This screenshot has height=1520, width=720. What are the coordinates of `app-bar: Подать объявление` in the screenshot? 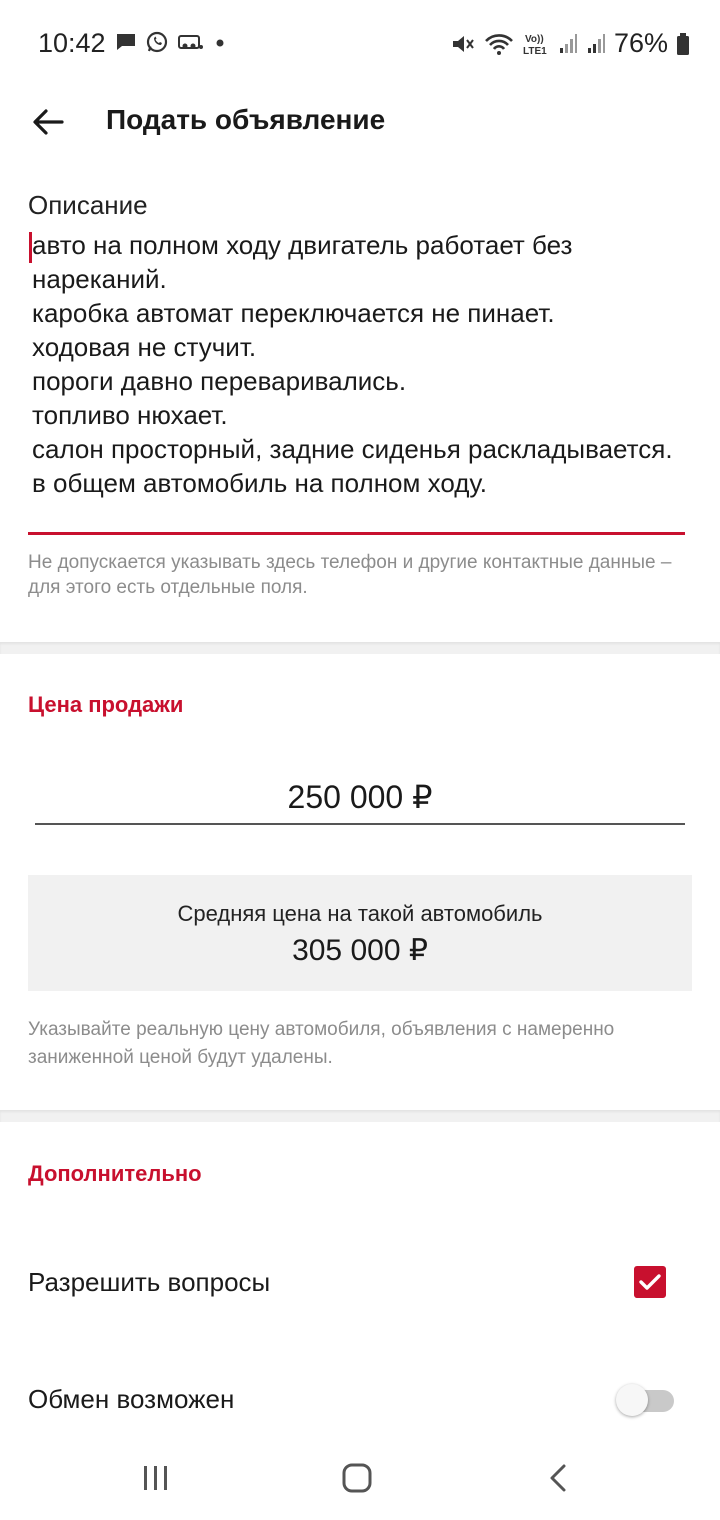 It's located at (360, 122).